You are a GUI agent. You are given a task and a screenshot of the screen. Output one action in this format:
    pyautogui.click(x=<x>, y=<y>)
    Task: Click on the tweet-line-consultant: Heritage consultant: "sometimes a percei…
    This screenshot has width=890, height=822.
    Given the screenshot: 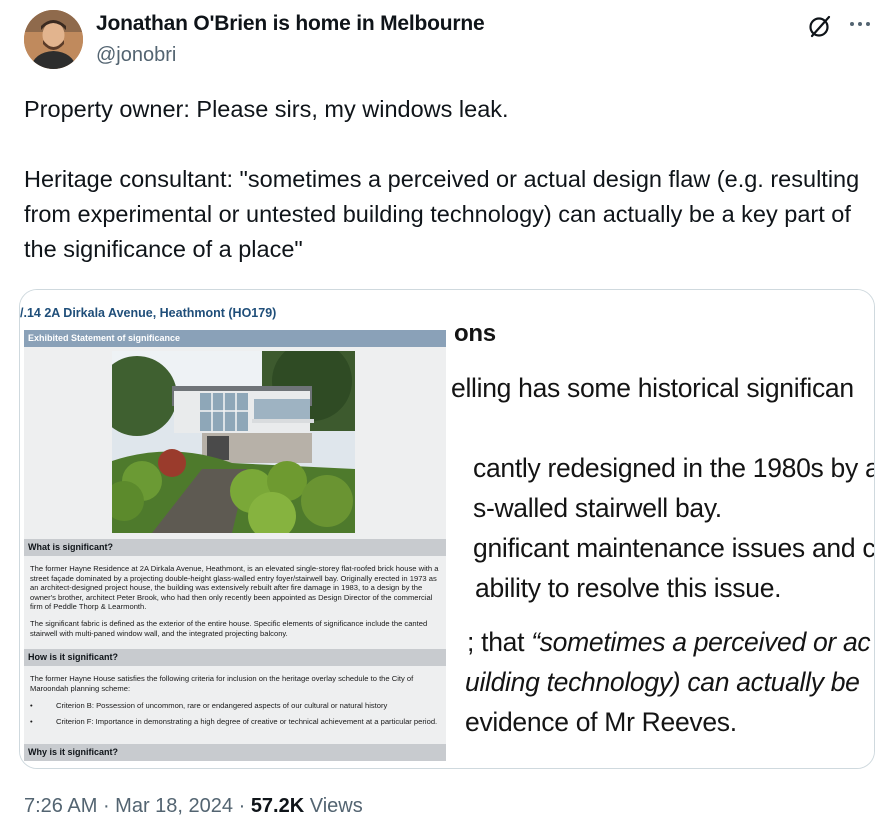 What is the action you would take?
    pyautogui.click(x=442, y=214)
    